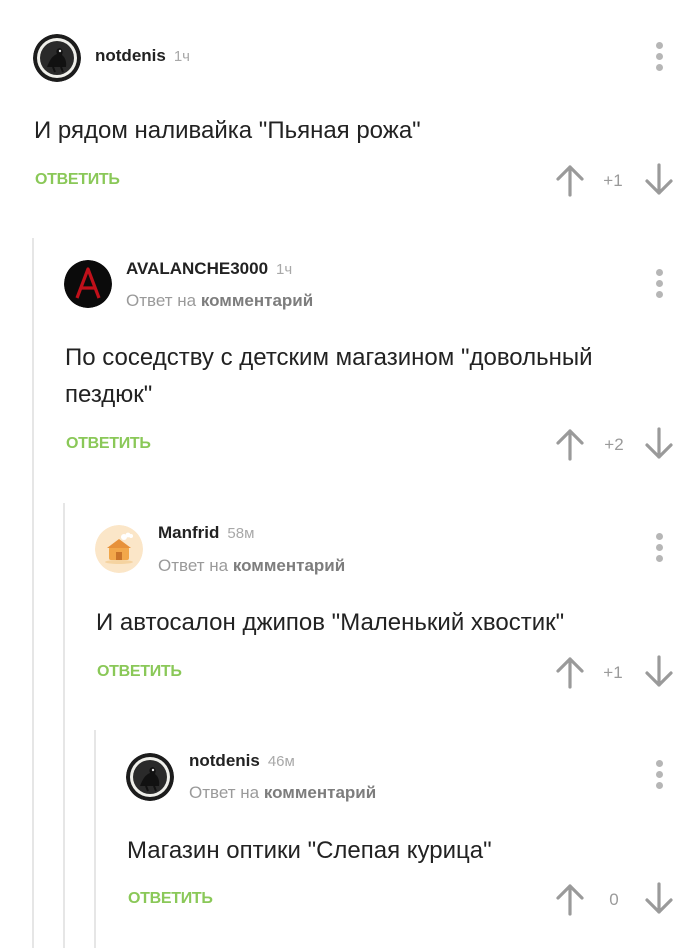  I want to click on username: Manfrid 58м, so click(206, 533).